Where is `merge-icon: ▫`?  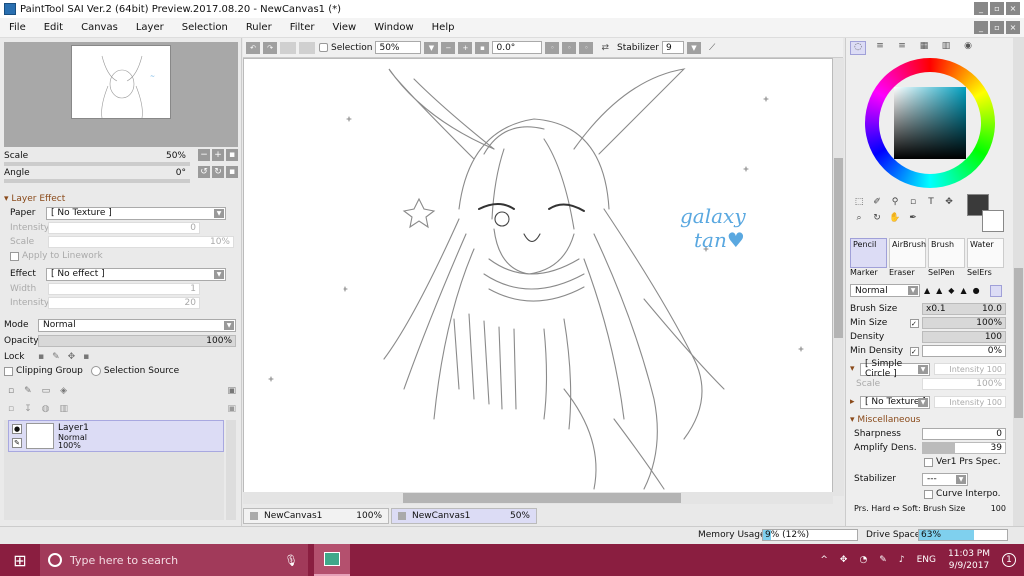
merge-icon: ▫ is located at coordinates (11, 411).